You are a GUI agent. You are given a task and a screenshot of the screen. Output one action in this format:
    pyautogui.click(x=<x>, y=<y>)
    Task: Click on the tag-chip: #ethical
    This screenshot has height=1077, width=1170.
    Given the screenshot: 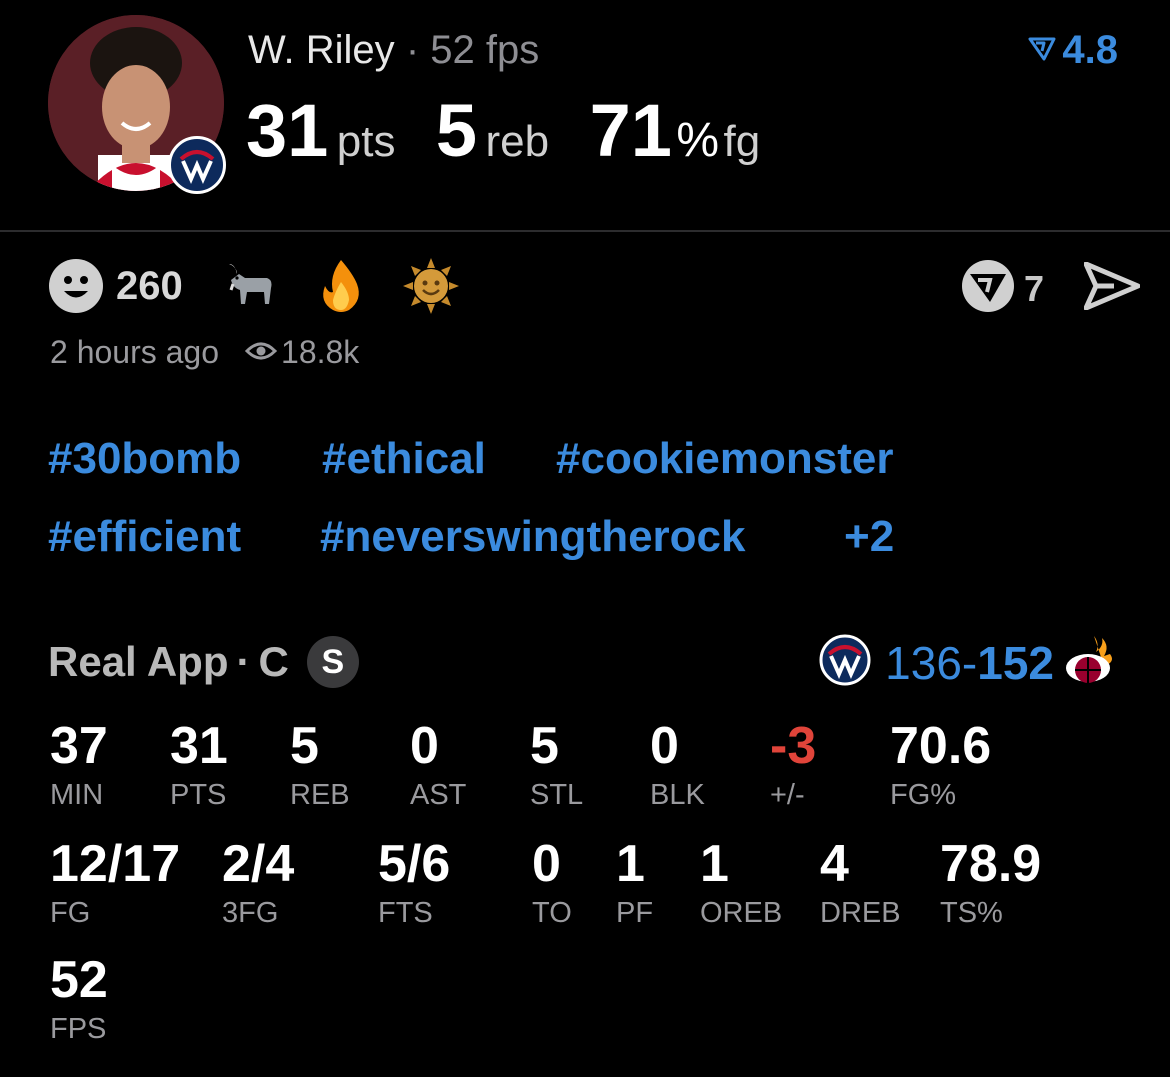 What is the action you would take?
    pyautogui.click(x=404, y=459)
    